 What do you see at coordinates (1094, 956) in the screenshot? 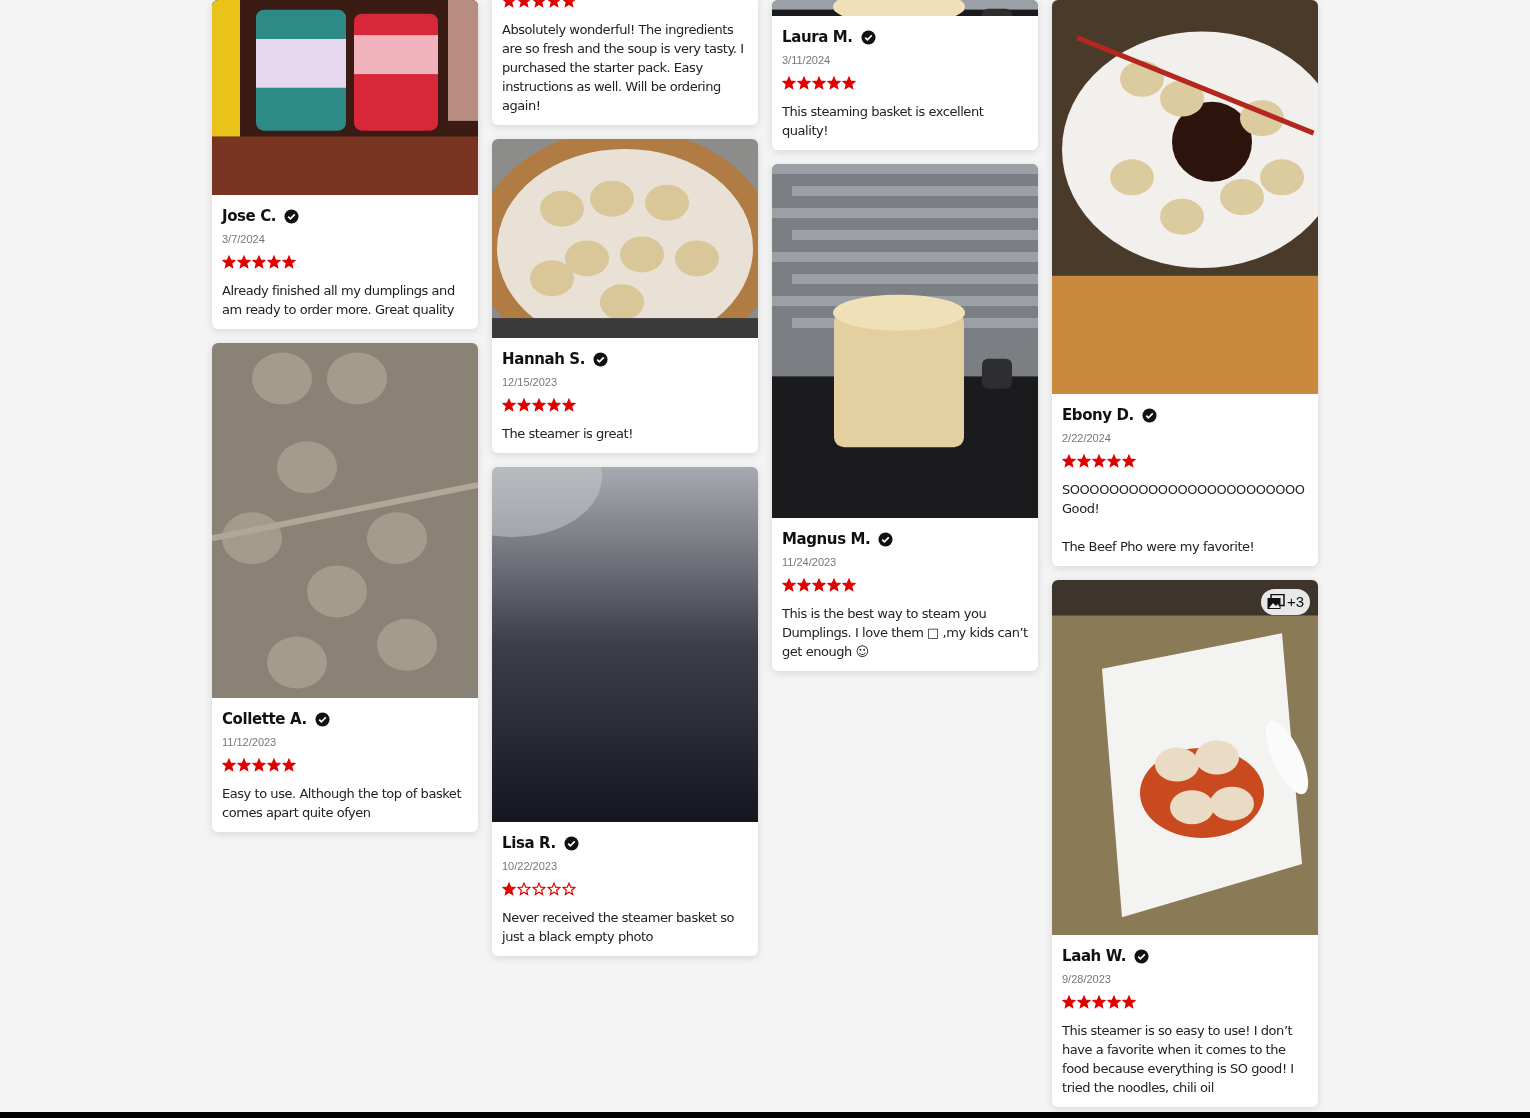
I see `reviewer-name: Laah W.` at bounding box center [1094, 956].